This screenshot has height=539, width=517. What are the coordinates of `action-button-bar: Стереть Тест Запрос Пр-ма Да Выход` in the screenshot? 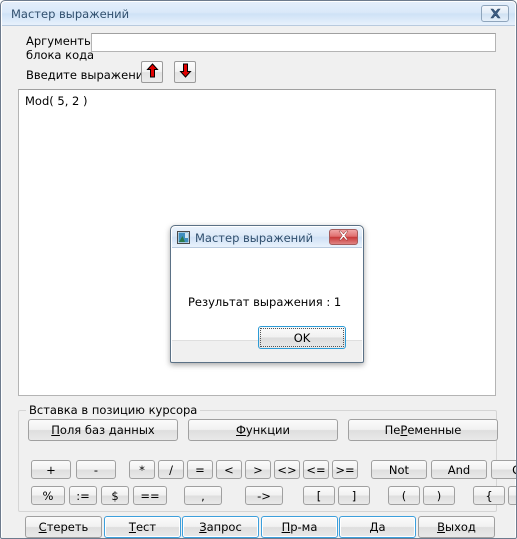 It's located at (258, 527).